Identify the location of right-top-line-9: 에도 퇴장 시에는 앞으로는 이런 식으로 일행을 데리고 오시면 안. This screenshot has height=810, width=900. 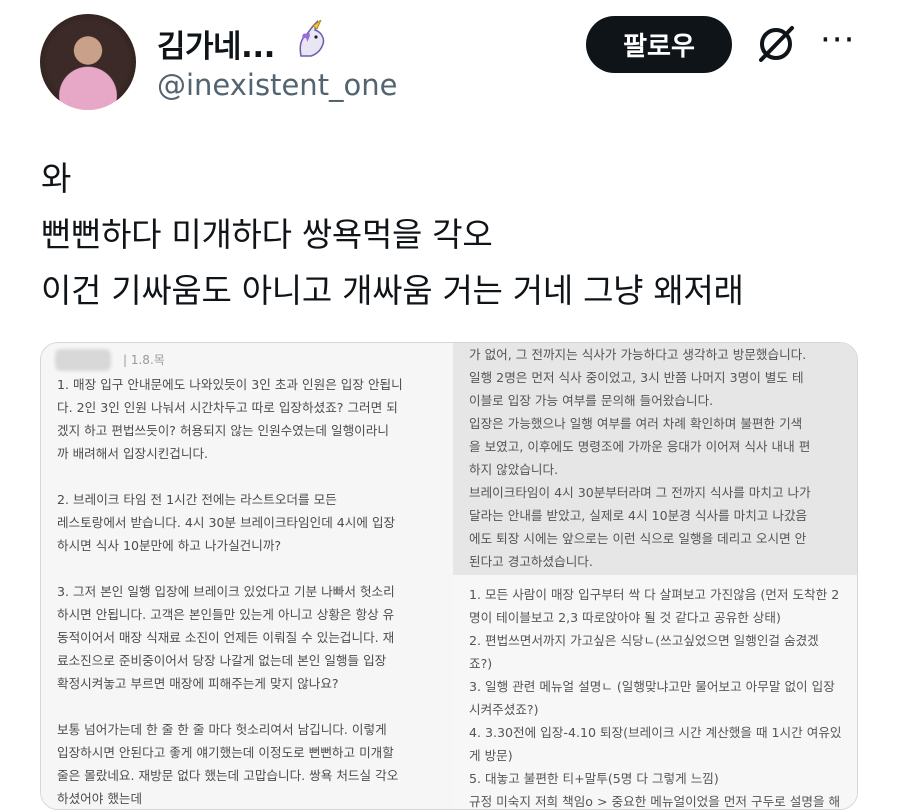
(638, 538).